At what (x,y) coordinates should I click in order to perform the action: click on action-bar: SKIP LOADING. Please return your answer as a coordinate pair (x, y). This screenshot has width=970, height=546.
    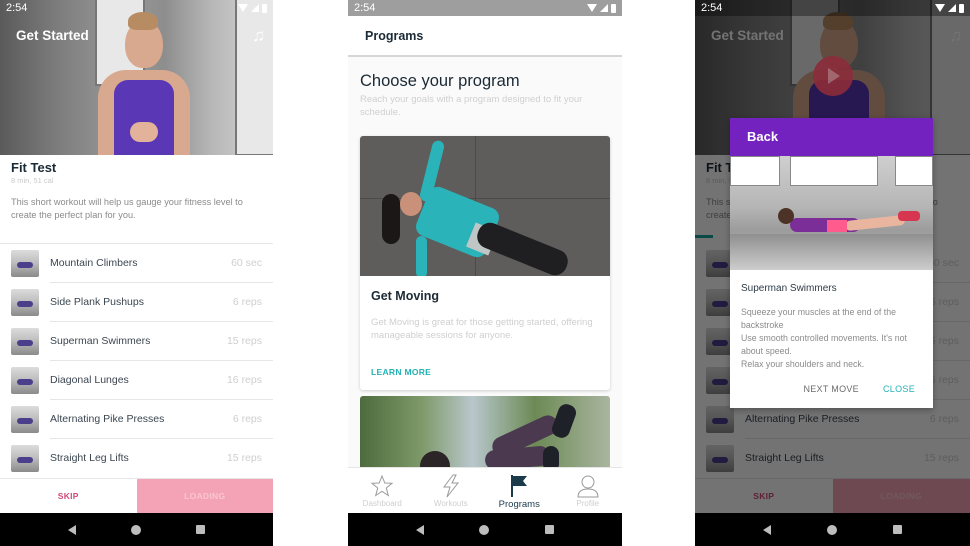
    Looking at the image, I should click on (136, 495).